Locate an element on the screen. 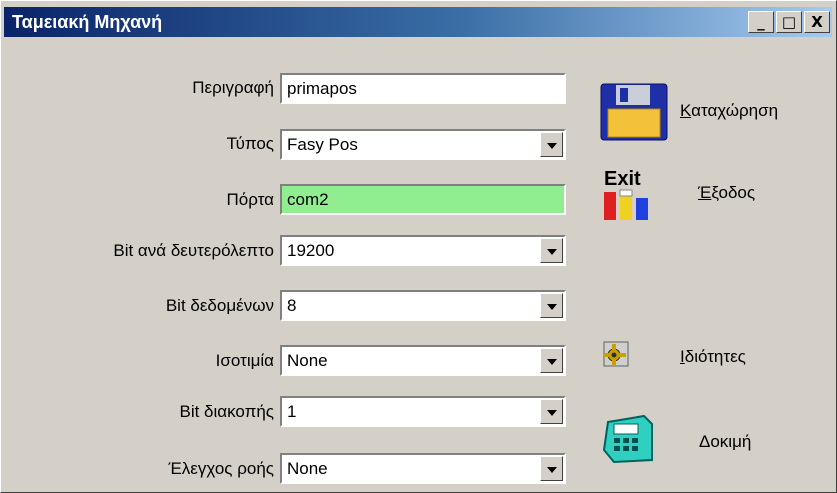  baud-select: 19200 is located at coordinates (423, 250).